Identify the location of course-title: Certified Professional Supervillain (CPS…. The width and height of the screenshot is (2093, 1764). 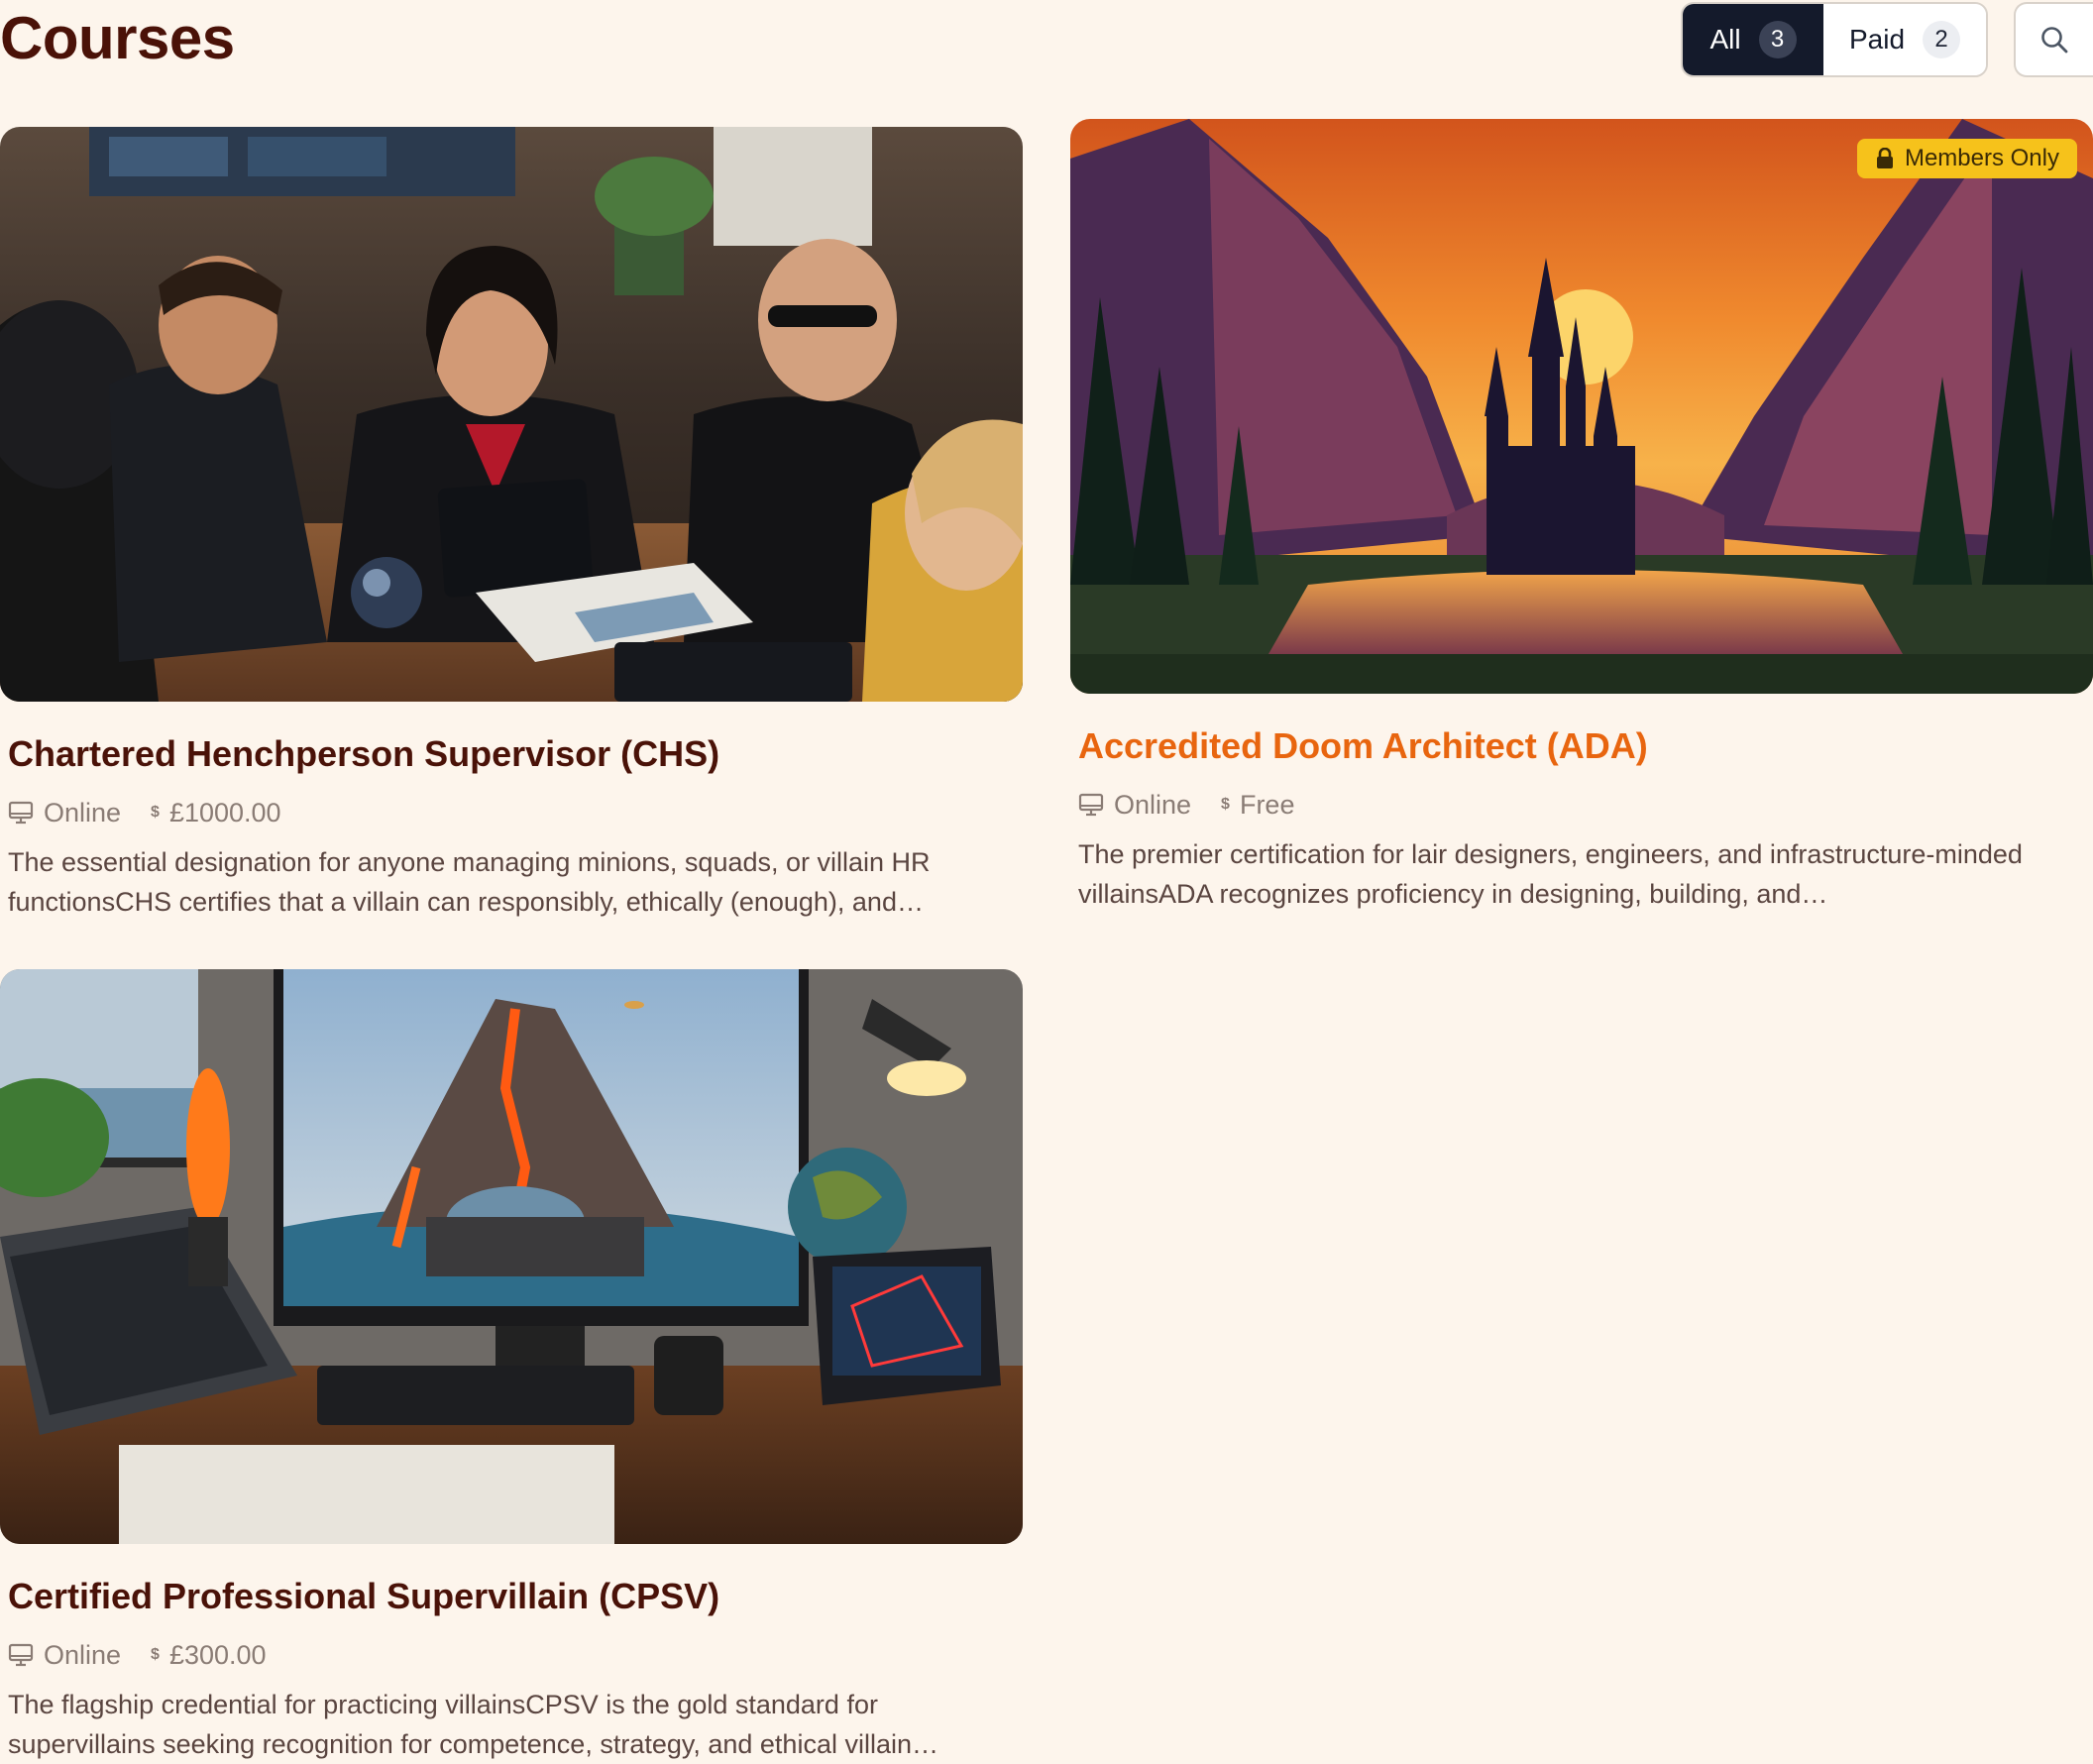
(363, 1596).